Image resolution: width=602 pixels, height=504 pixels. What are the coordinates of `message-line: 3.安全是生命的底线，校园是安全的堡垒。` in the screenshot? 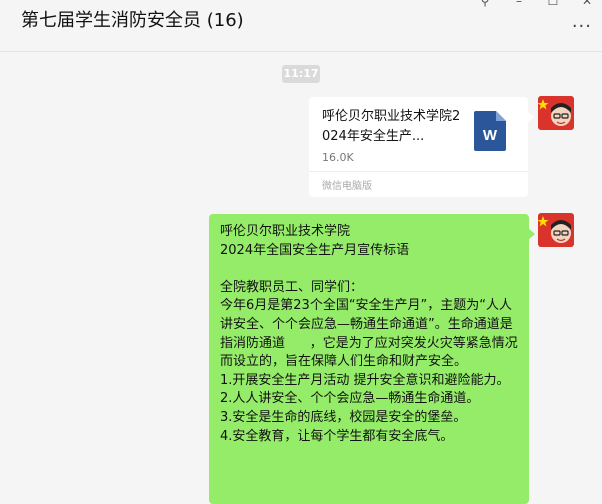 It's located at (343, 417).